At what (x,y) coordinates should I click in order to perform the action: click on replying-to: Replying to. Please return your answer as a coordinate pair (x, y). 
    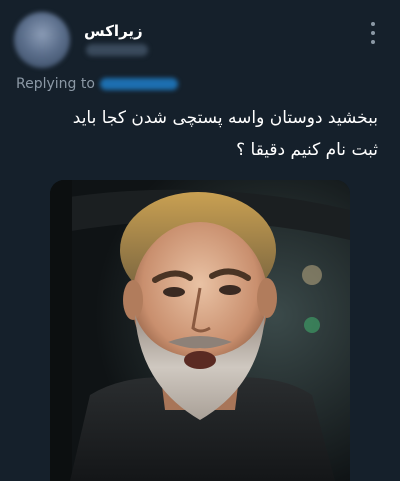
    Looking at the image, I should click on (97, 84).